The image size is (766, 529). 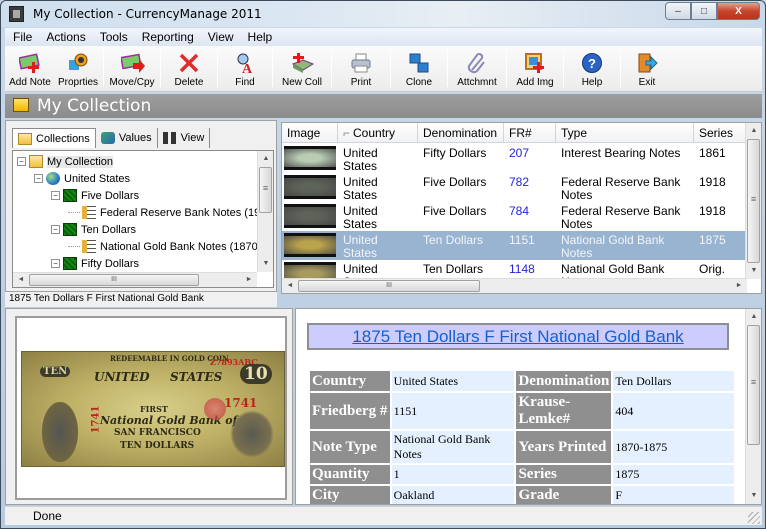 I want to click on menu-actions: Actions, so click(x=65, y=37).